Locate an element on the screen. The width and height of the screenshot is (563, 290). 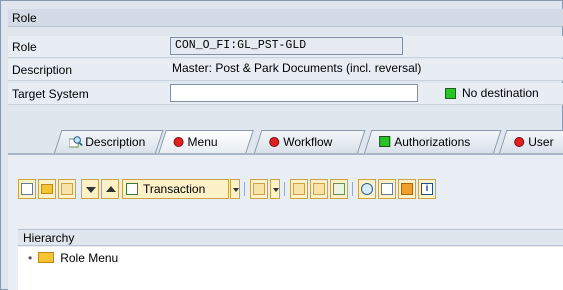
section-header: Role is located at coordinates (285, 18).